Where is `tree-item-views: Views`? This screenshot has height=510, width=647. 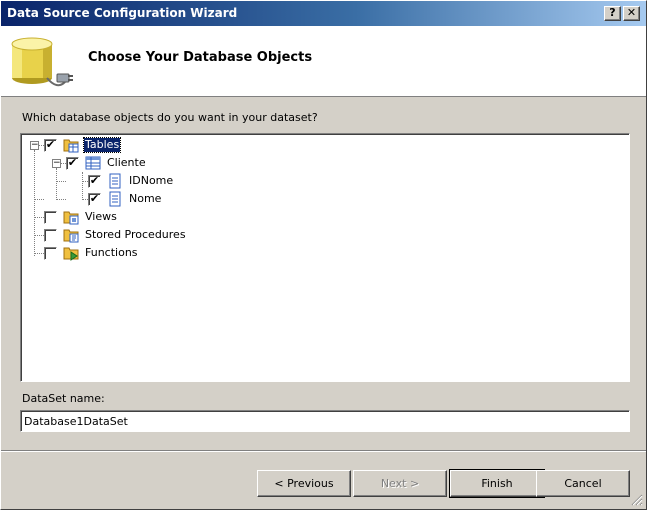
tree-item-views: Views is located at coordinates (101, 217).